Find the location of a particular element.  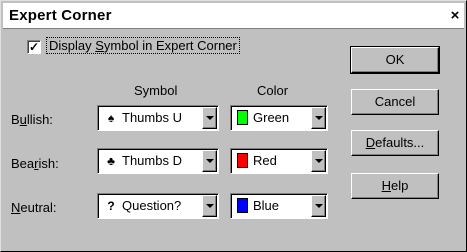

bullish-symbol-select: ♠ Thumbs U is located at coordinates (158, 118).